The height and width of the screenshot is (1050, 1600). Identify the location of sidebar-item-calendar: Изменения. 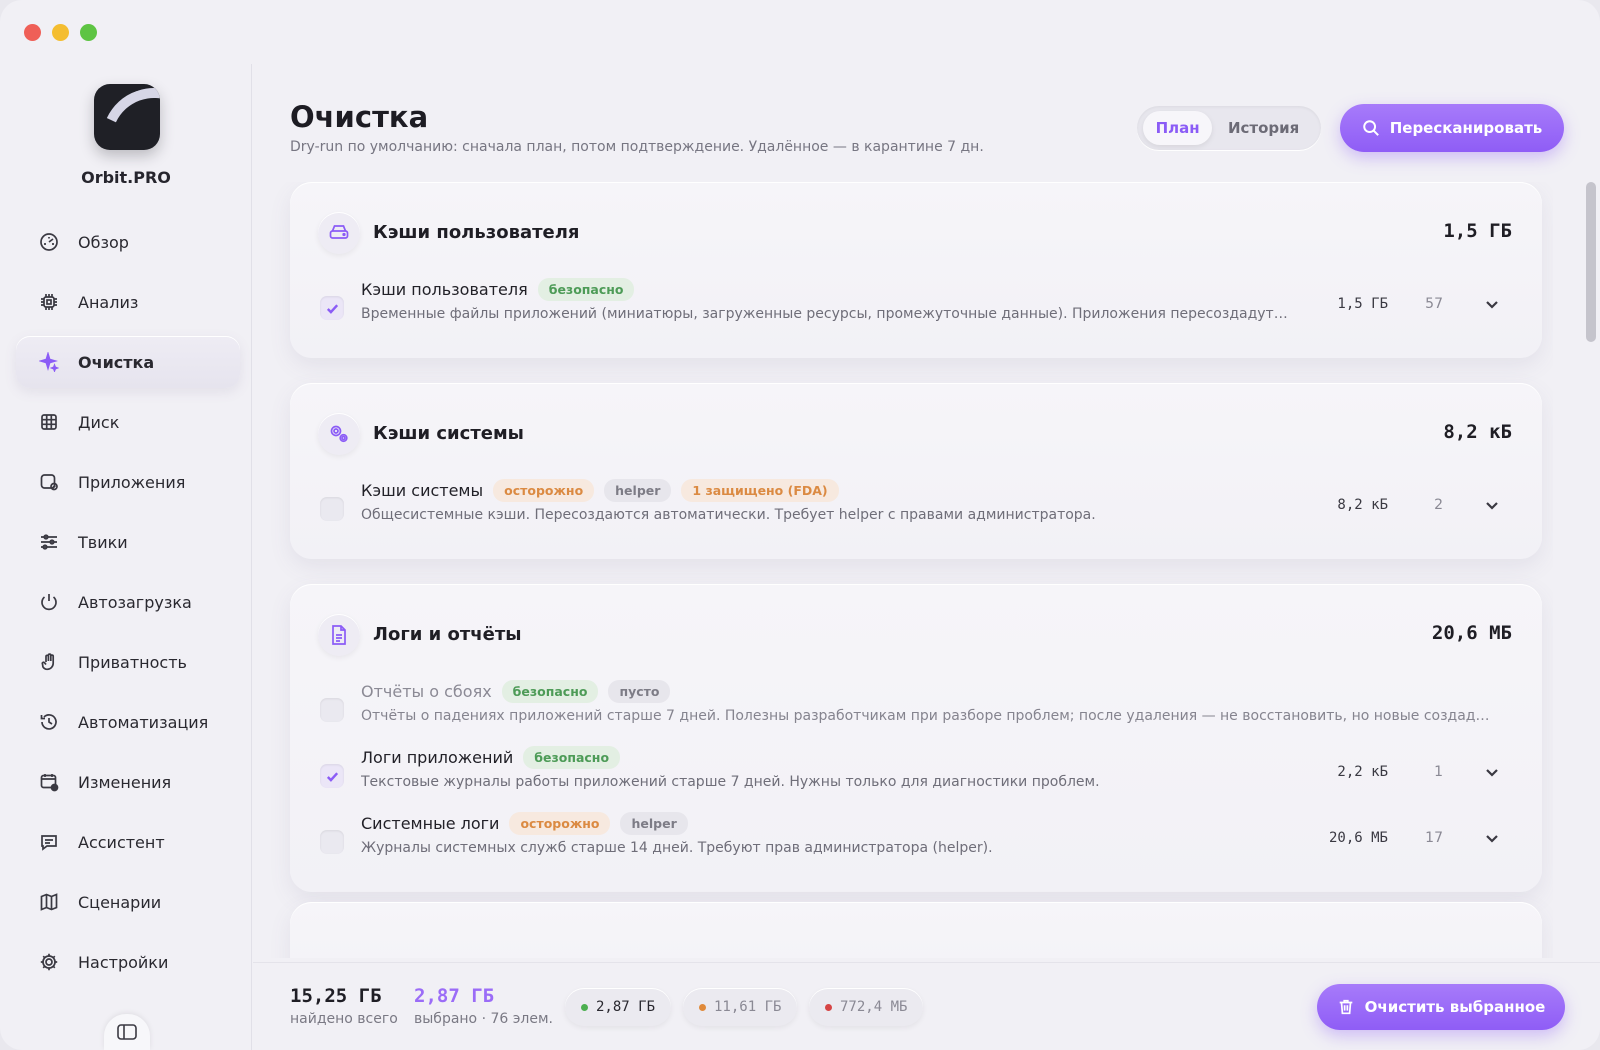
(128, 782).